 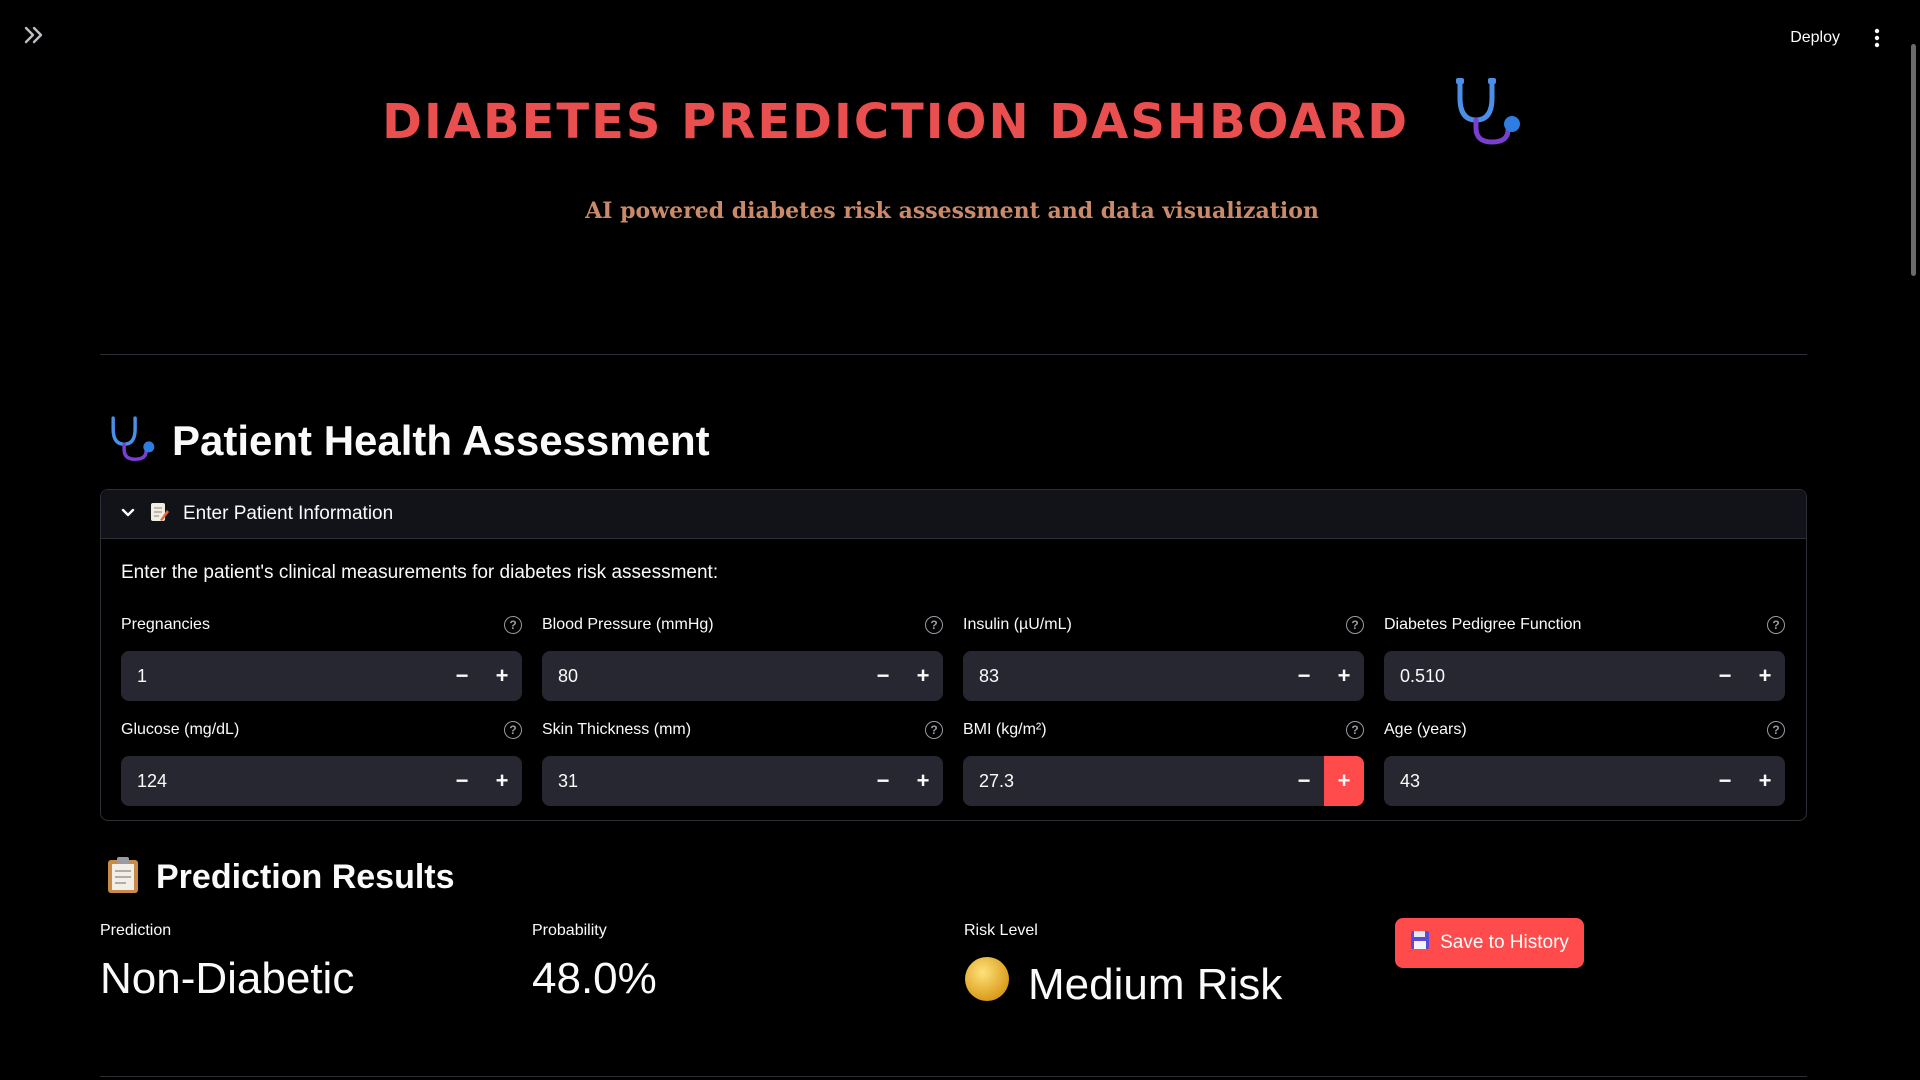 I want to click on prediction-value: Non-Diabetic, so click(x=227, y=978).